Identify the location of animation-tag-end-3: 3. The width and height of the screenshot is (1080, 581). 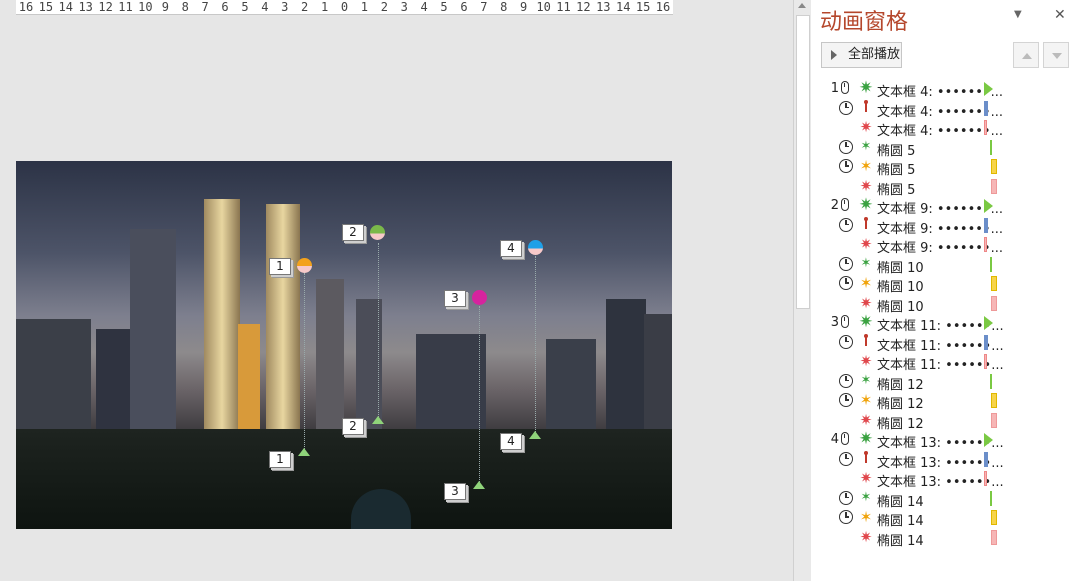
(455, 491).